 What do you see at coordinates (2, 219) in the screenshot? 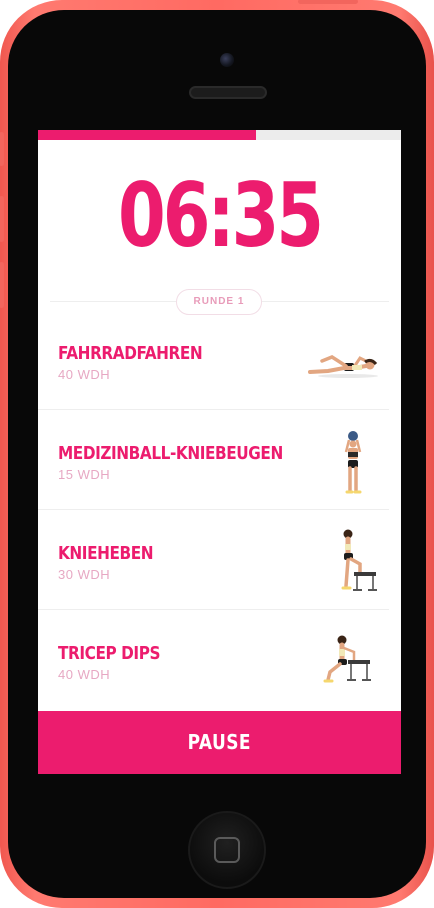
I see `volume-up-button` at bounding box center [2, 219].